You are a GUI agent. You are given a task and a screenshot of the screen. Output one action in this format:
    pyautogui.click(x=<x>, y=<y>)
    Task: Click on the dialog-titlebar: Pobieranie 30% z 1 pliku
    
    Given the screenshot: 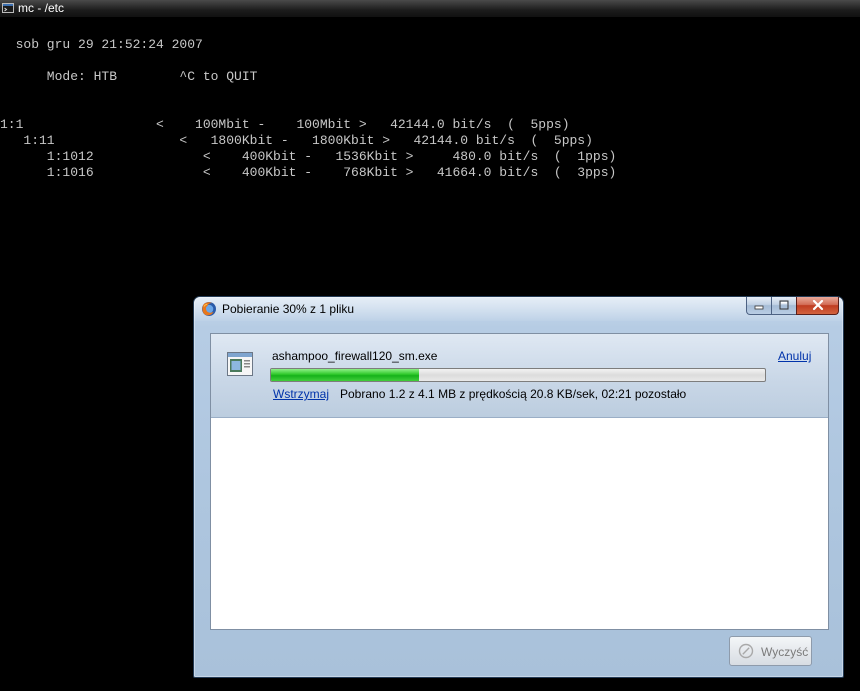 What is the action you would take?
    pyautogui.click(x=518, y=309)
    